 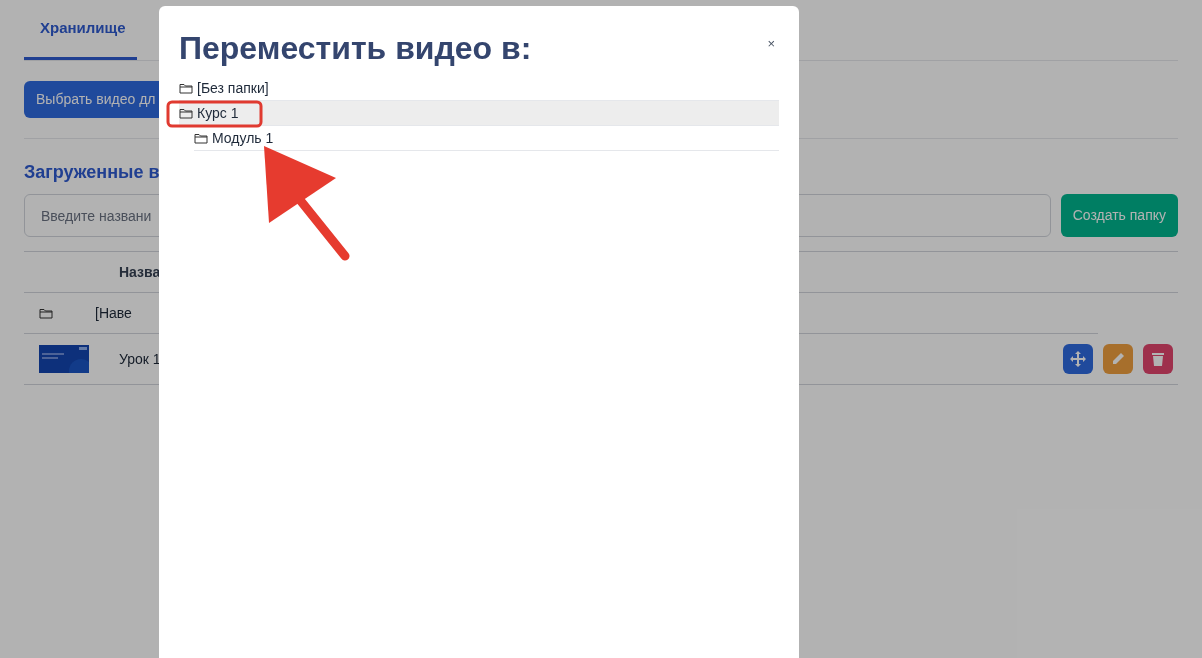 I want to click on move-icon, so click(x=1078, y=359).